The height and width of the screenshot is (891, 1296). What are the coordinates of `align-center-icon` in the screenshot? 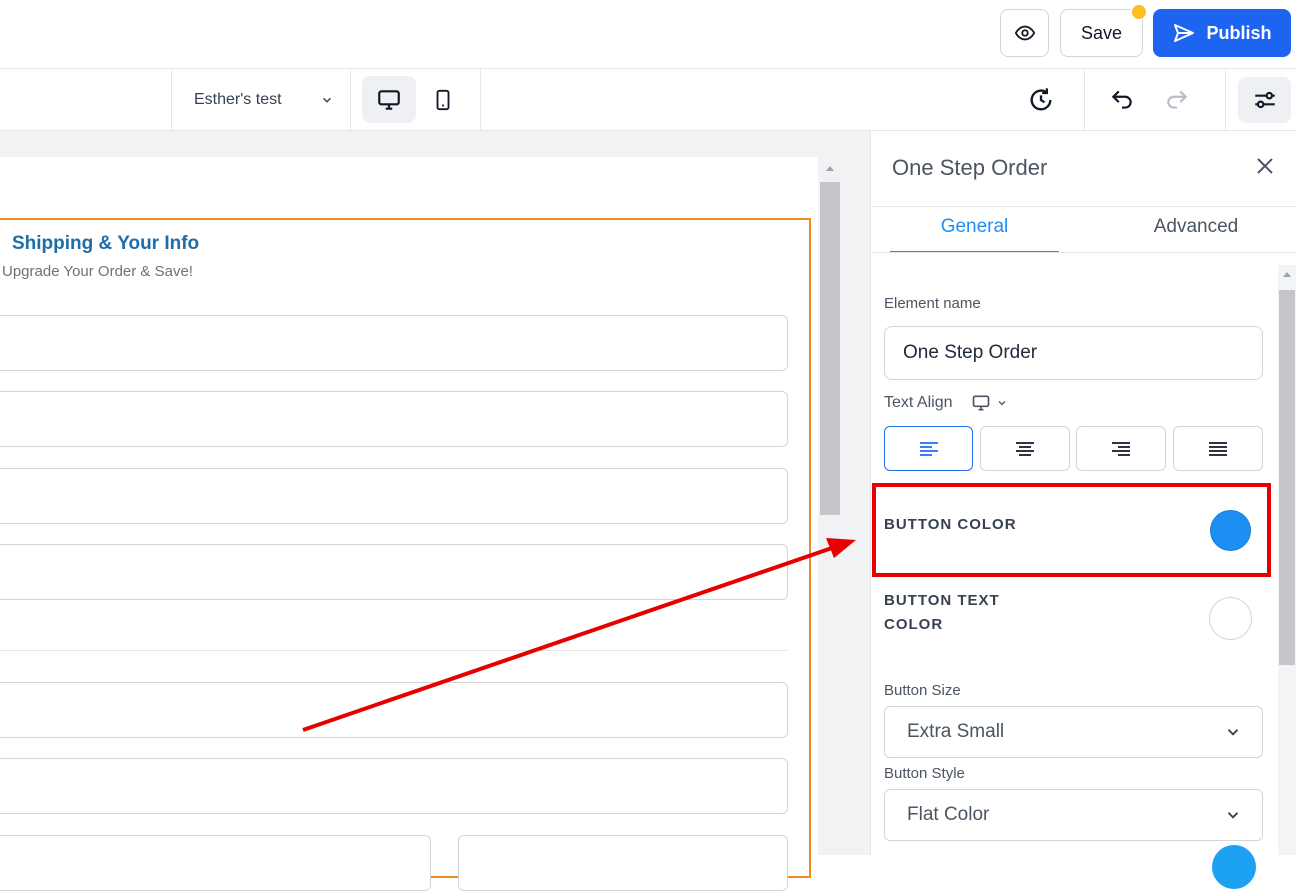 It's located at (1025, 448).